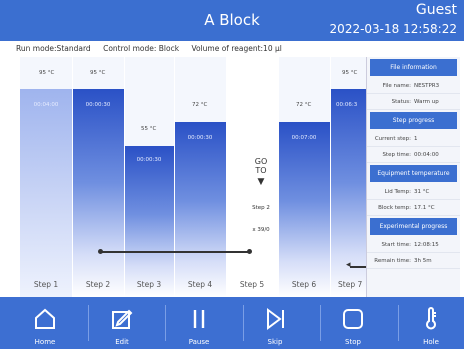  Describe the element at coordinates (413, 245) in the screenshot. I see `start-time-row: Start time: 12:08:15` at that location.